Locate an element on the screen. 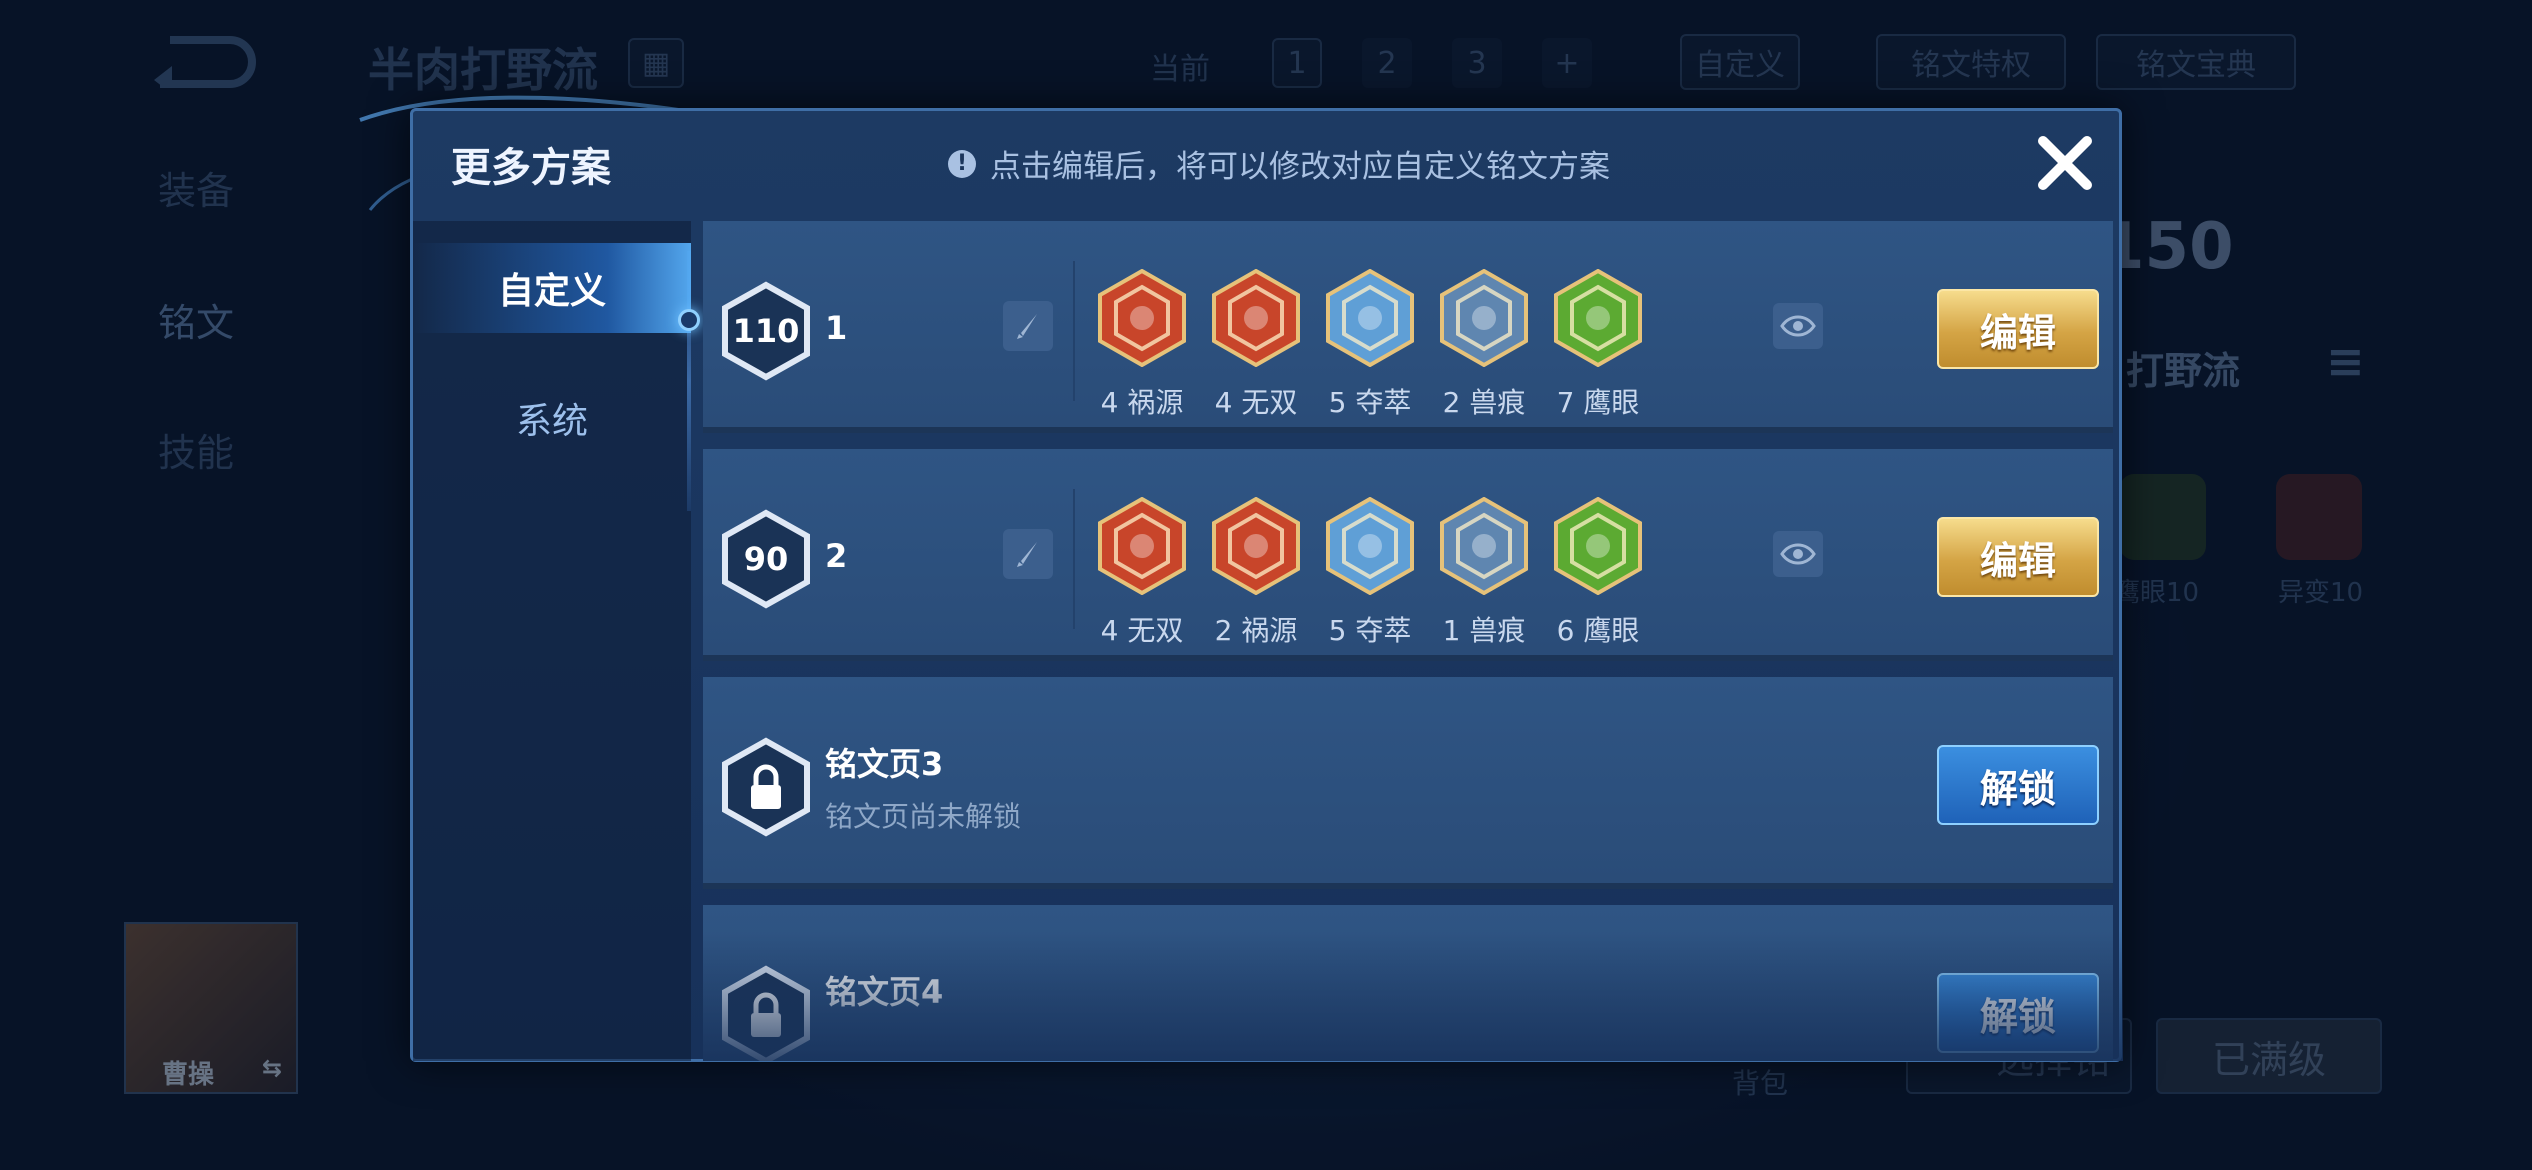 Image resolution: width=2532 pixels, height=1170 pixels. scheme-sidebar is located at coordinates (552, 641).